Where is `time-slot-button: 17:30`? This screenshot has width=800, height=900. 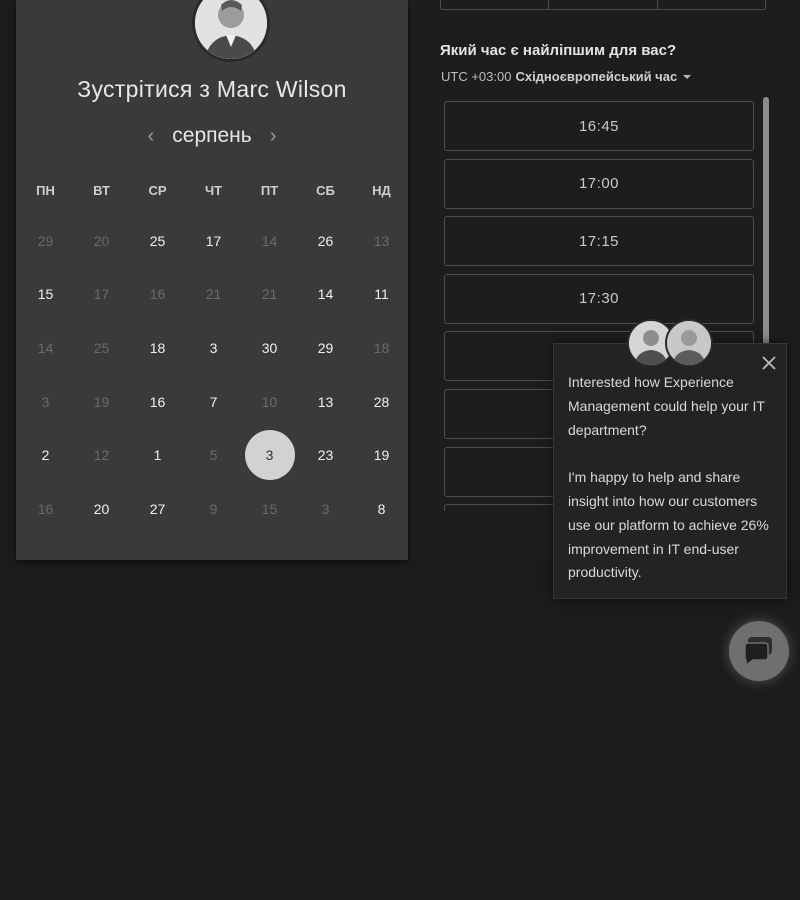 time-slot-button: 17:30 is located at coordinates (599, 298).